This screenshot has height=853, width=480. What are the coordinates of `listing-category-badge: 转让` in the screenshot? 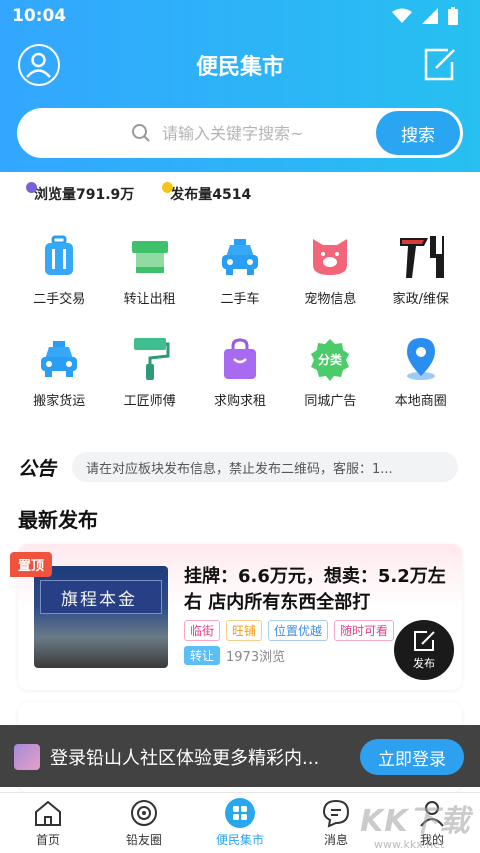 It's located at (202, 655).